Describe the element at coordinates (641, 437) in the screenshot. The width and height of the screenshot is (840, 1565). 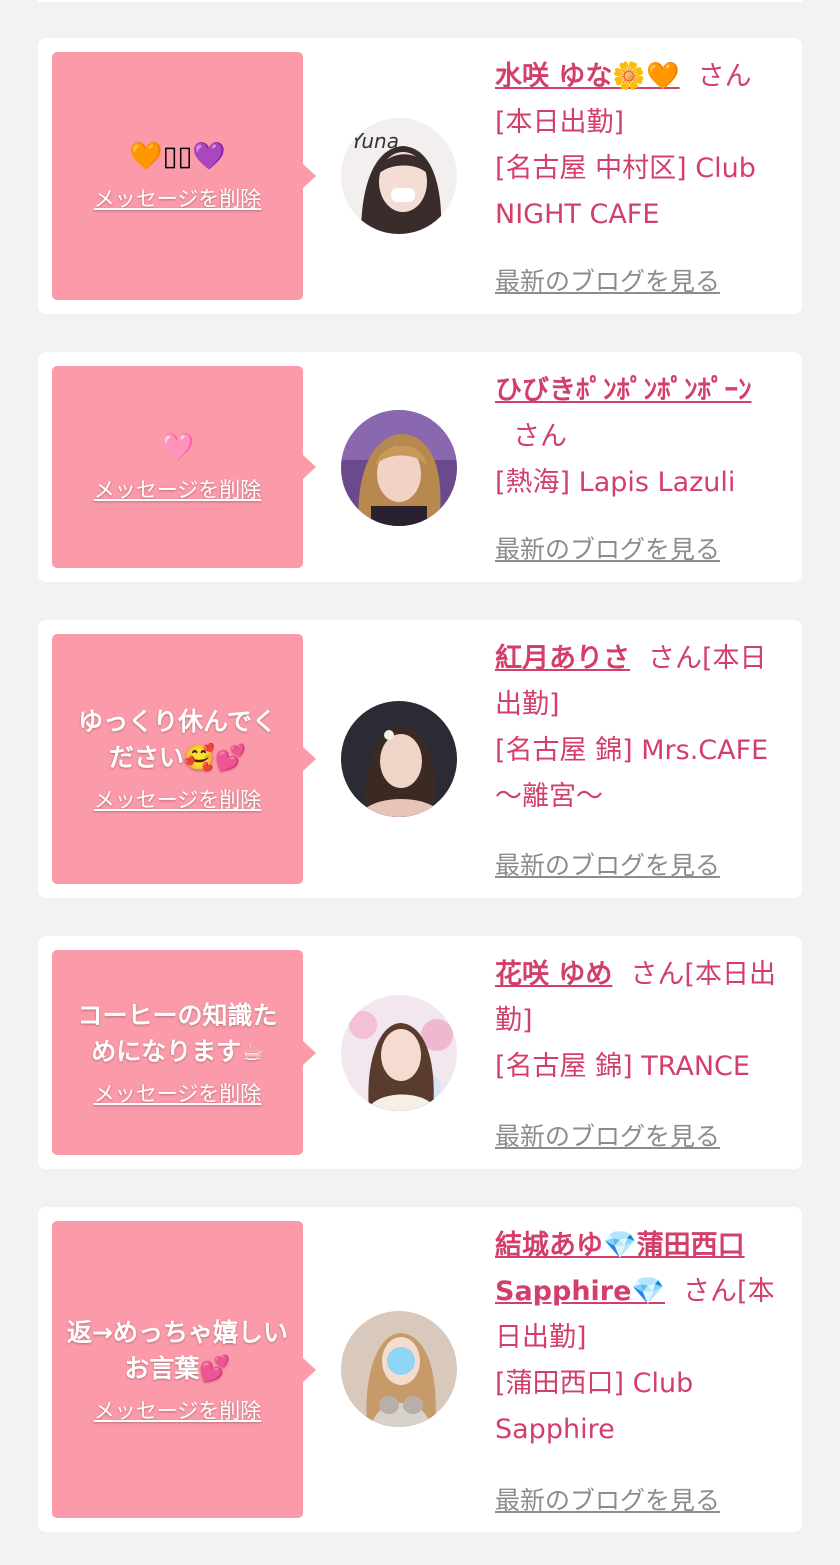
I see `profile-info: ひびきﾎﾟﾝﾎﾟﾝﾎﾟﾝﾎﾟｰﾝ さん [熱海] Lapis Lazuli` at that location.